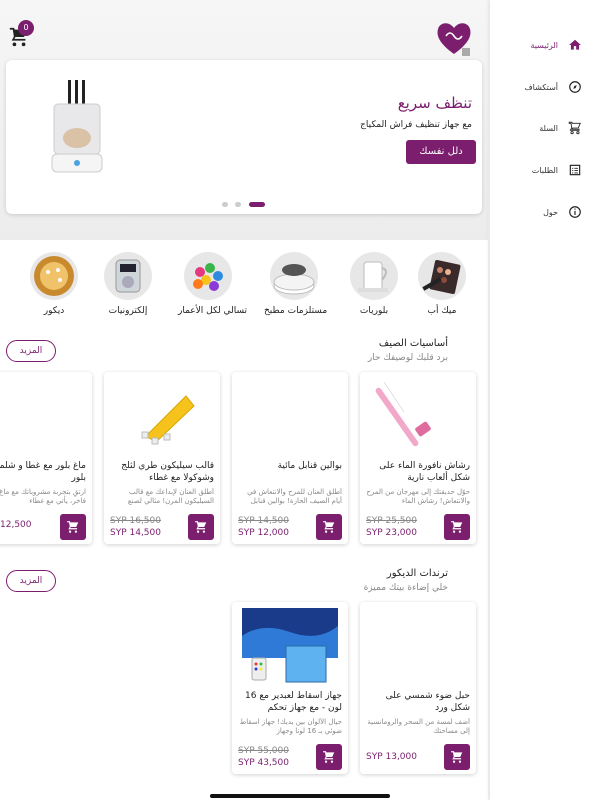  Describe the element at coordinates (391, 757) in the screenshot. I see `price: SYP 13,000` at that location.